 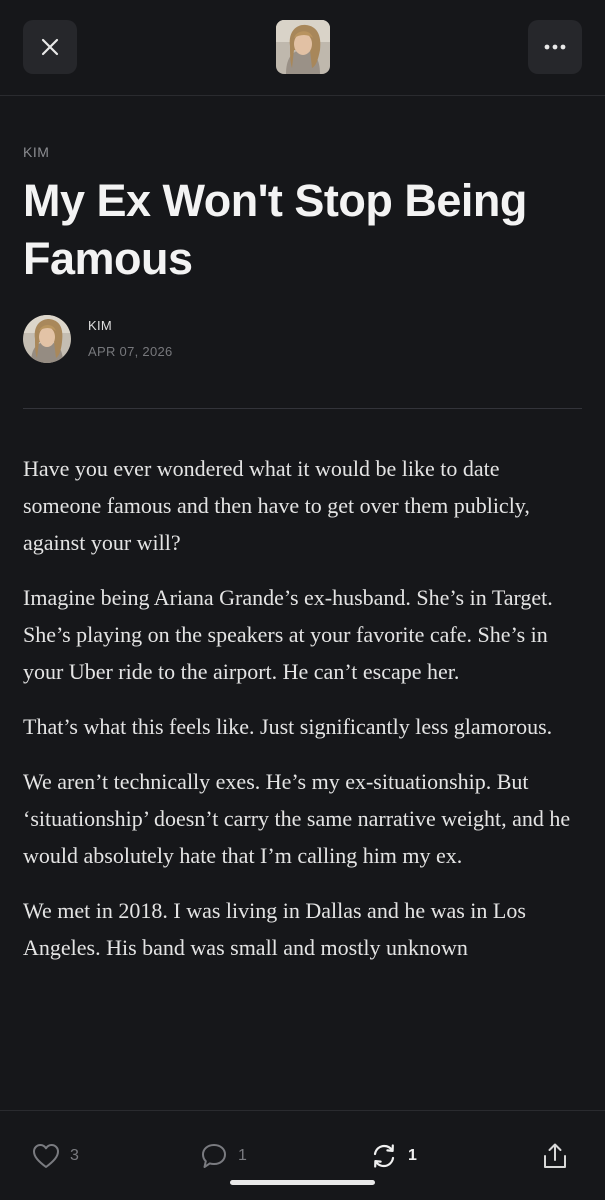 I want to click on share-button, so click(x=555, y=1156).